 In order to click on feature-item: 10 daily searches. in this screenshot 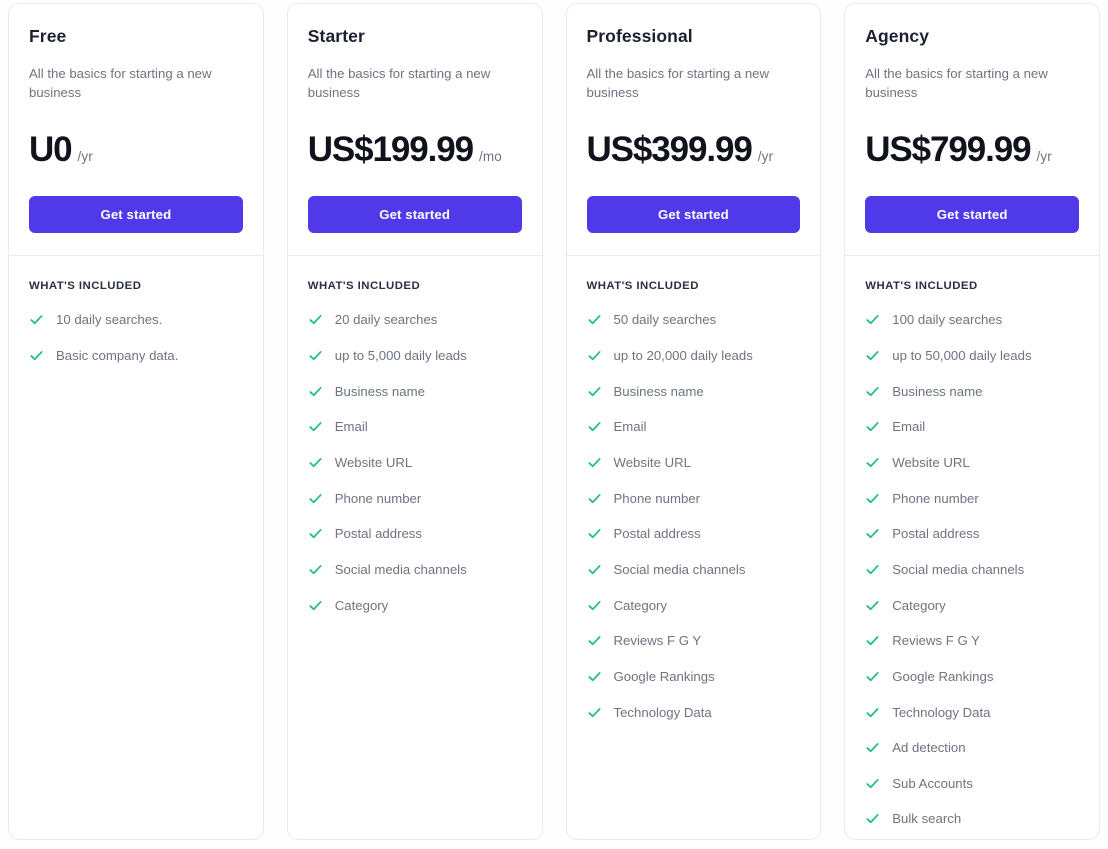, I will do `click(136, 319)`.